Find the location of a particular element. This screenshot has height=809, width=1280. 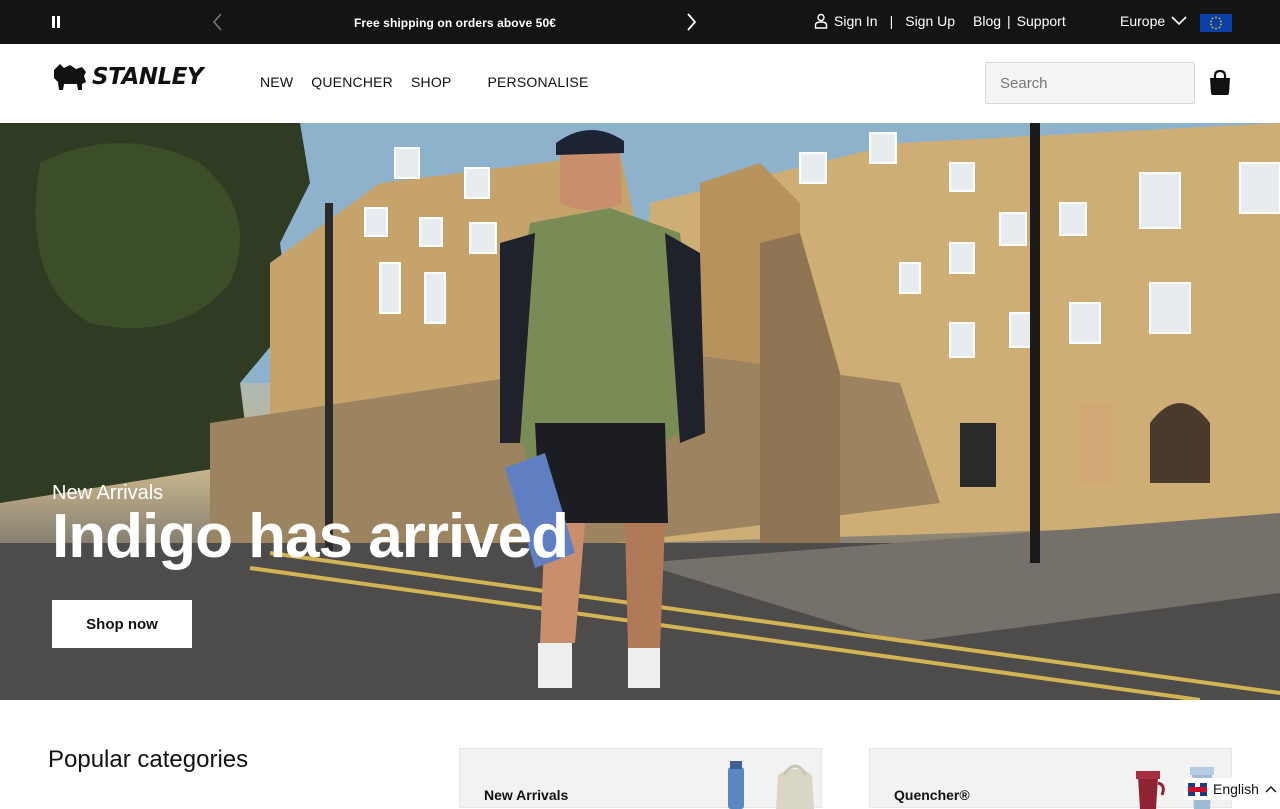

main-nav: NEW QUENCHER SHOP PERSONALISE is located at coordinates (433, 82).